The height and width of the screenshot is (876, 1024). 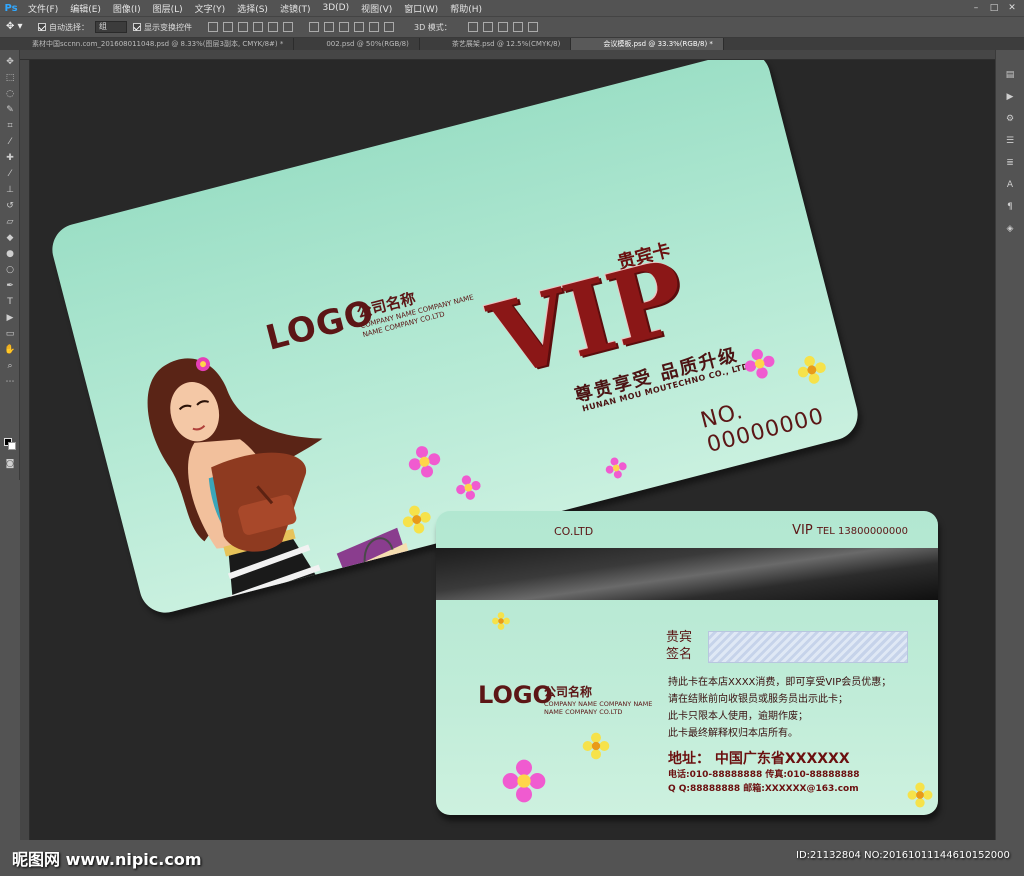 I want to click on checkbox-icon, so click(x=42, y=27).